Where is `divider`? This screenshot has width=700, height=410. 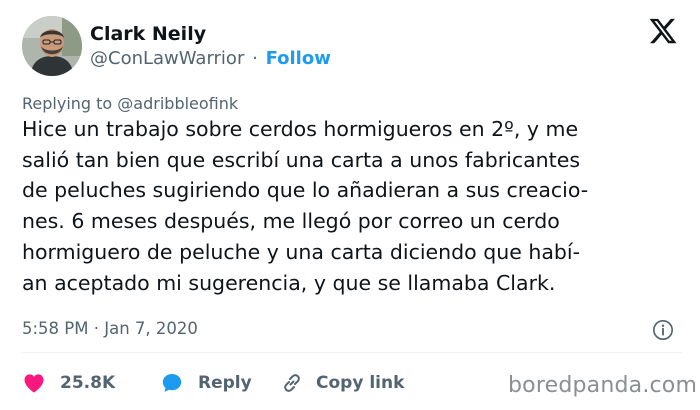 divider is located at coordinates (352, 352).